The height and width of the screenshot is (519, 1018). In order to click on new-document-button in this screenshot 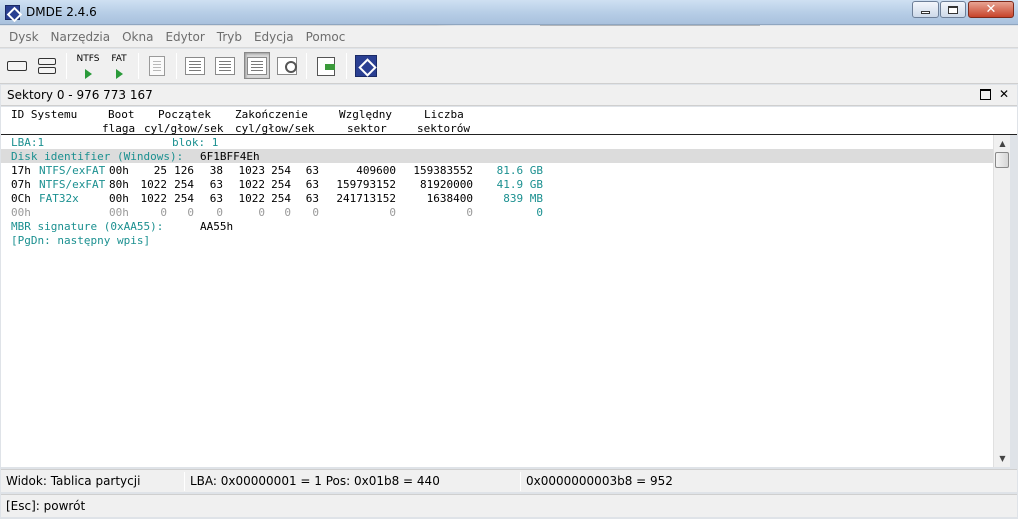, I will do `click(157, 65)`.